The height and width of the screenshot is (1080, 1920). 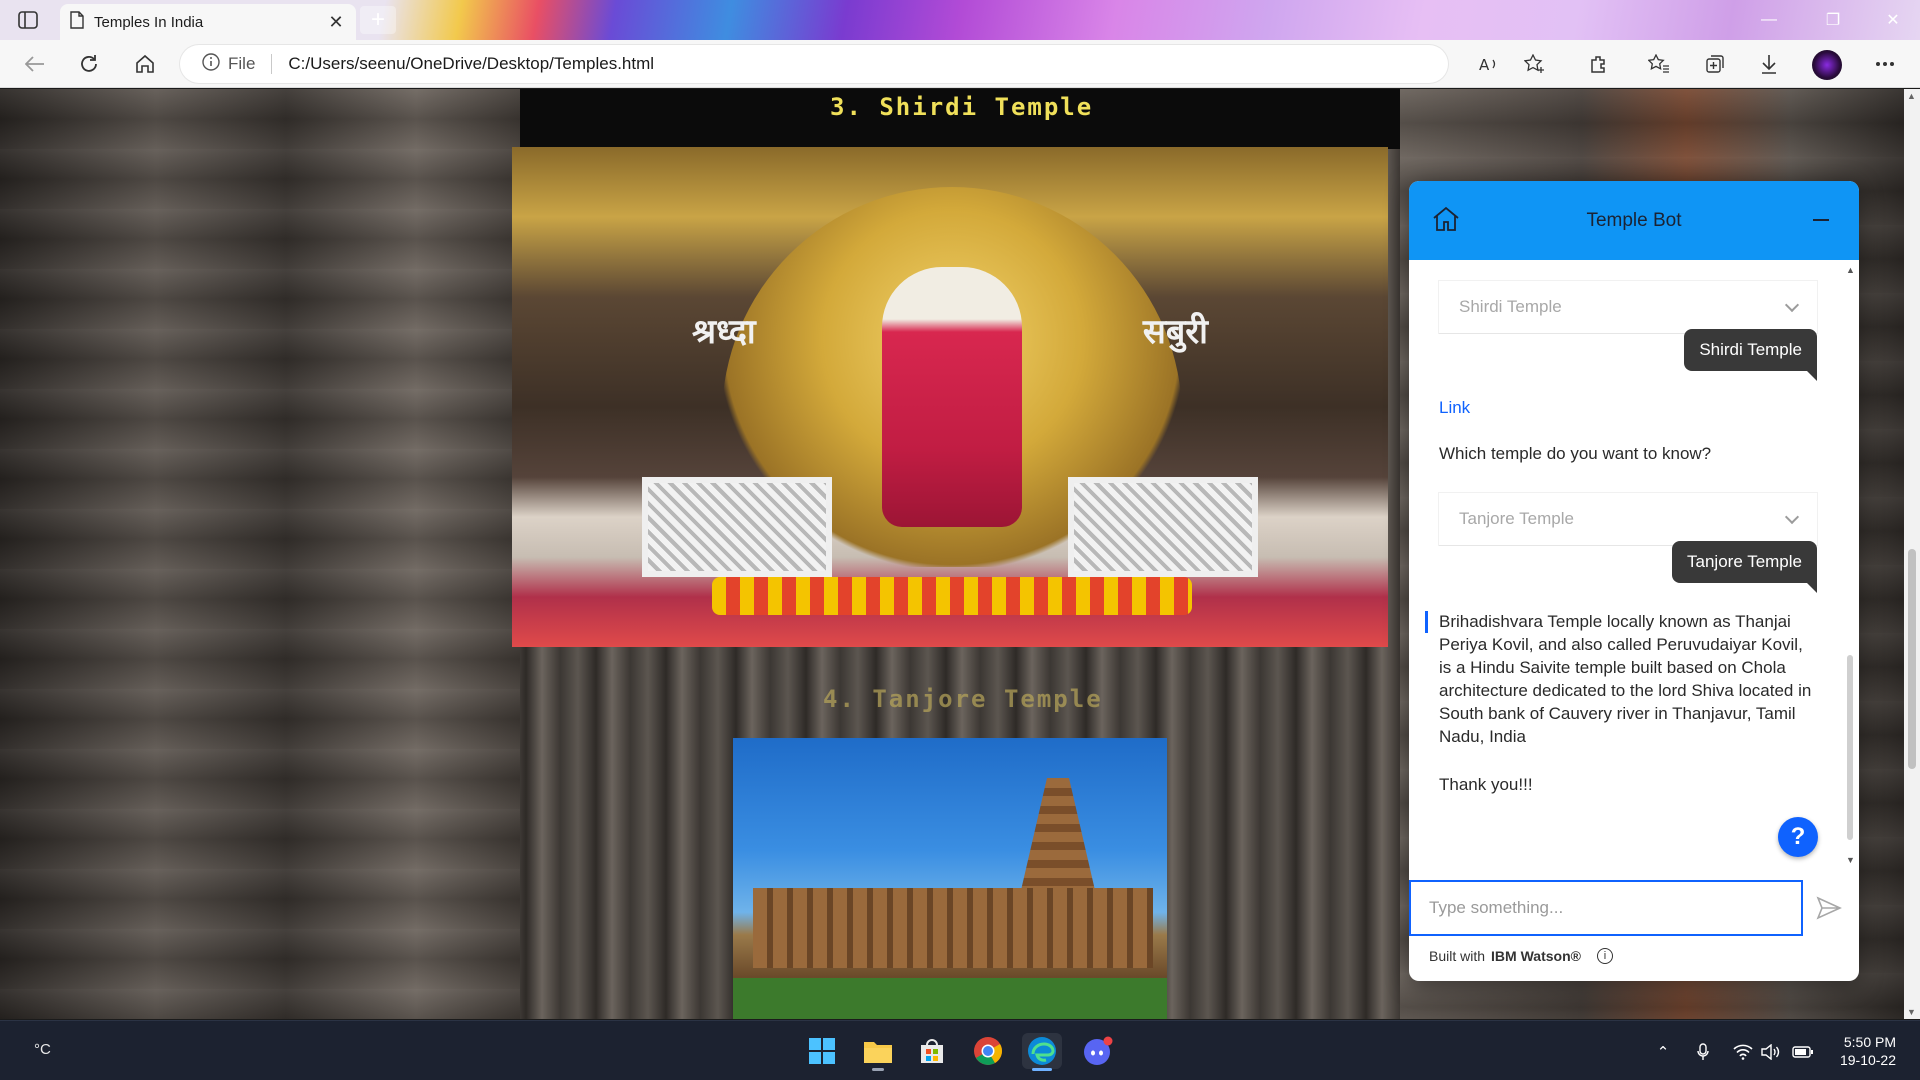 I want to click on start-icon, so click(x=822, y=1051).